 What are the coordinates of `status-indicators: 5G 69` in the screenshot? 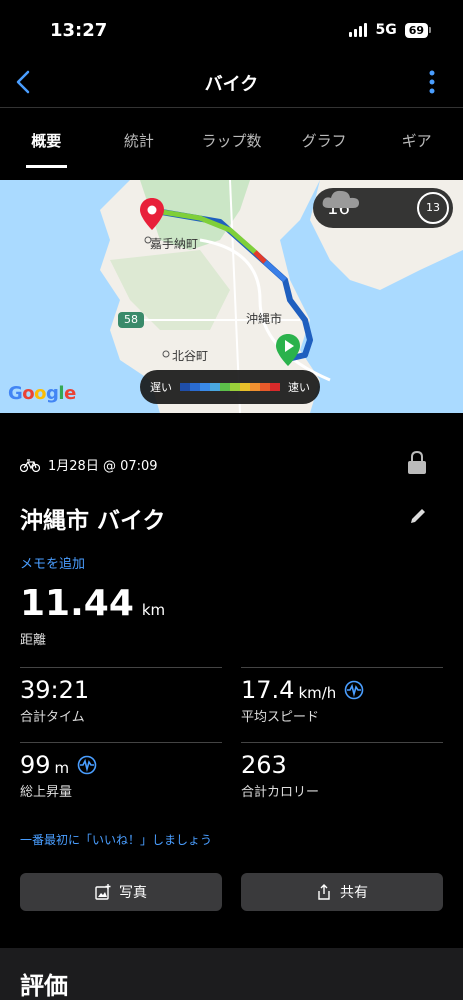 It's located at (390, 30).